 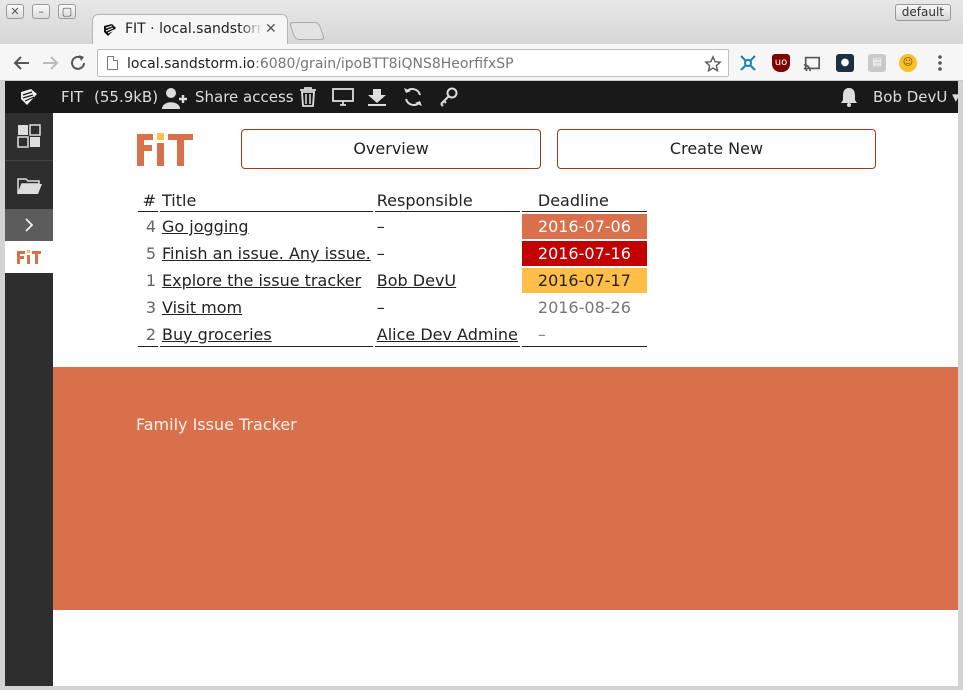 I want to click on refresh-icon, so click(x=413, y=97).